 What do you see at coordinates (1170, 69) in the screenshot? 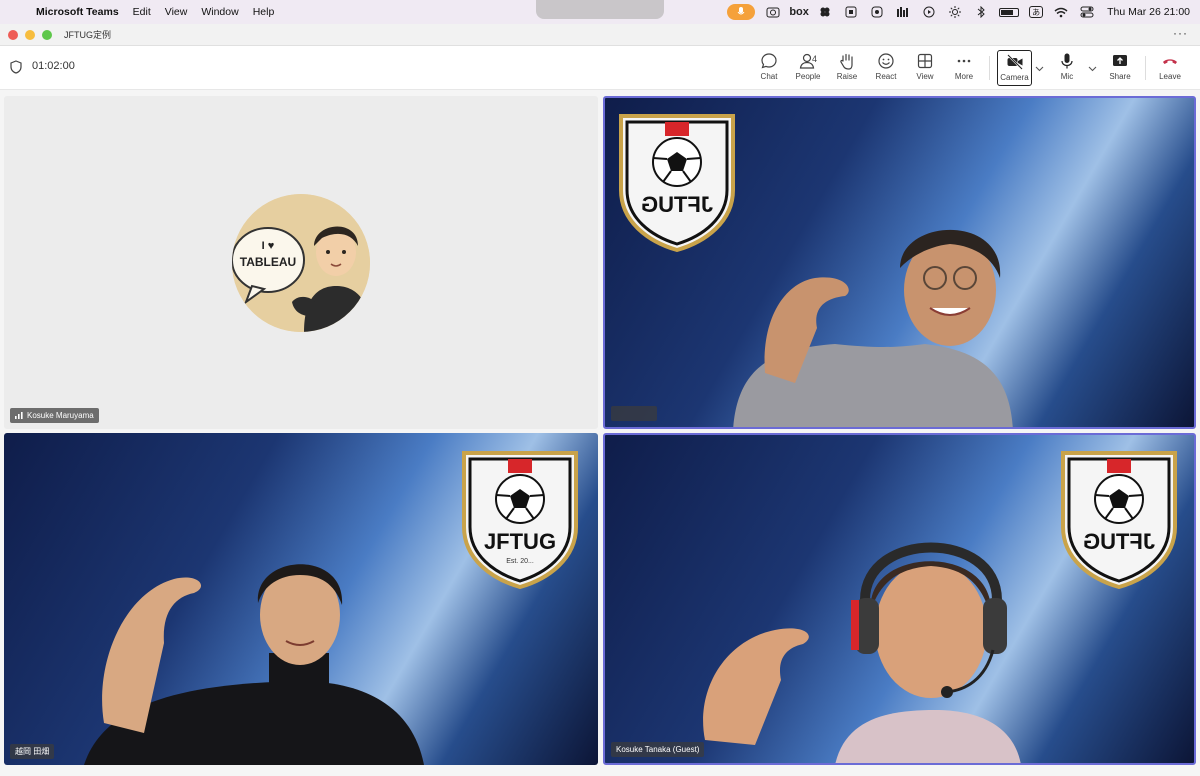
I see `leave-button: Leave` at bounding box center [1170, 69].